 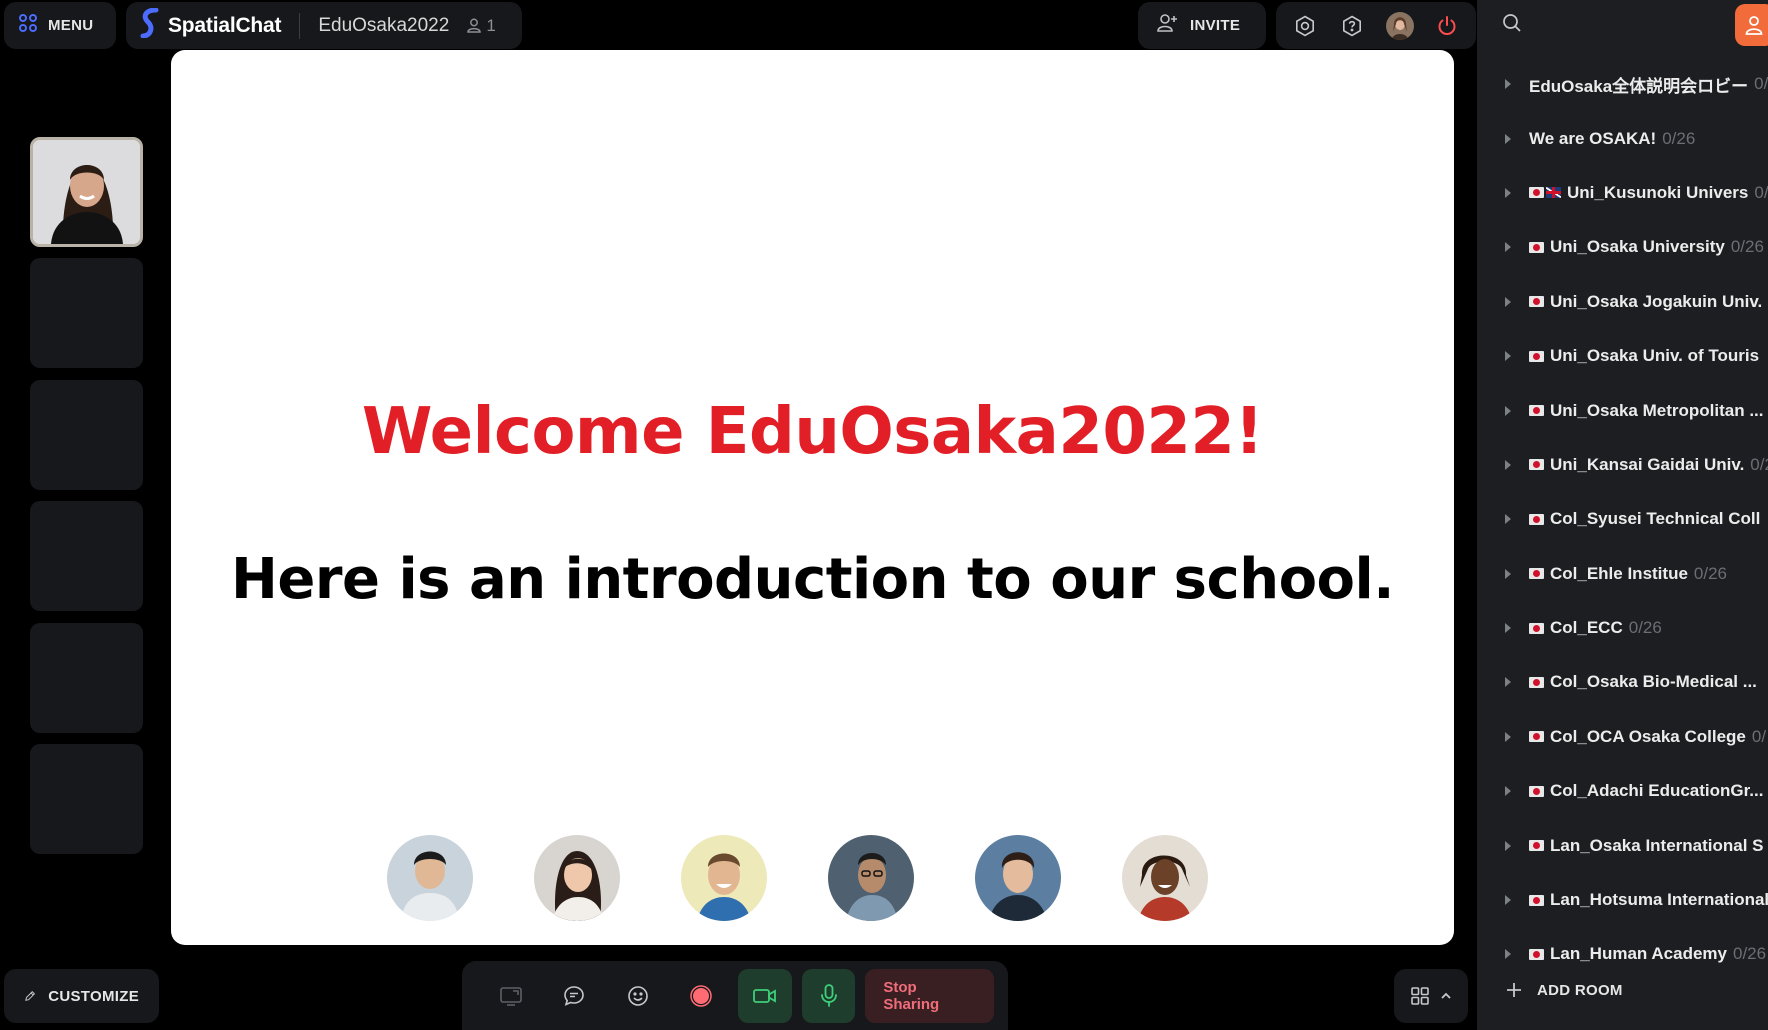 I want to click on room-name: Uni_Osaka Jogakuin Univ., so click(x=1656, y=301).